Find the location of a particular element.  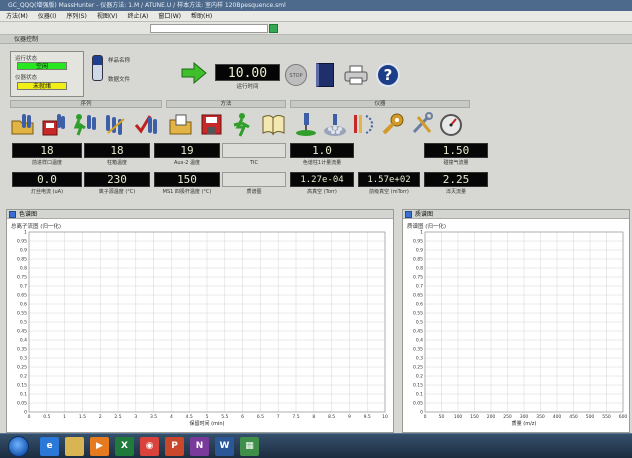

spectrum-xtick-label: 450 is located at coordinates (573, 417).